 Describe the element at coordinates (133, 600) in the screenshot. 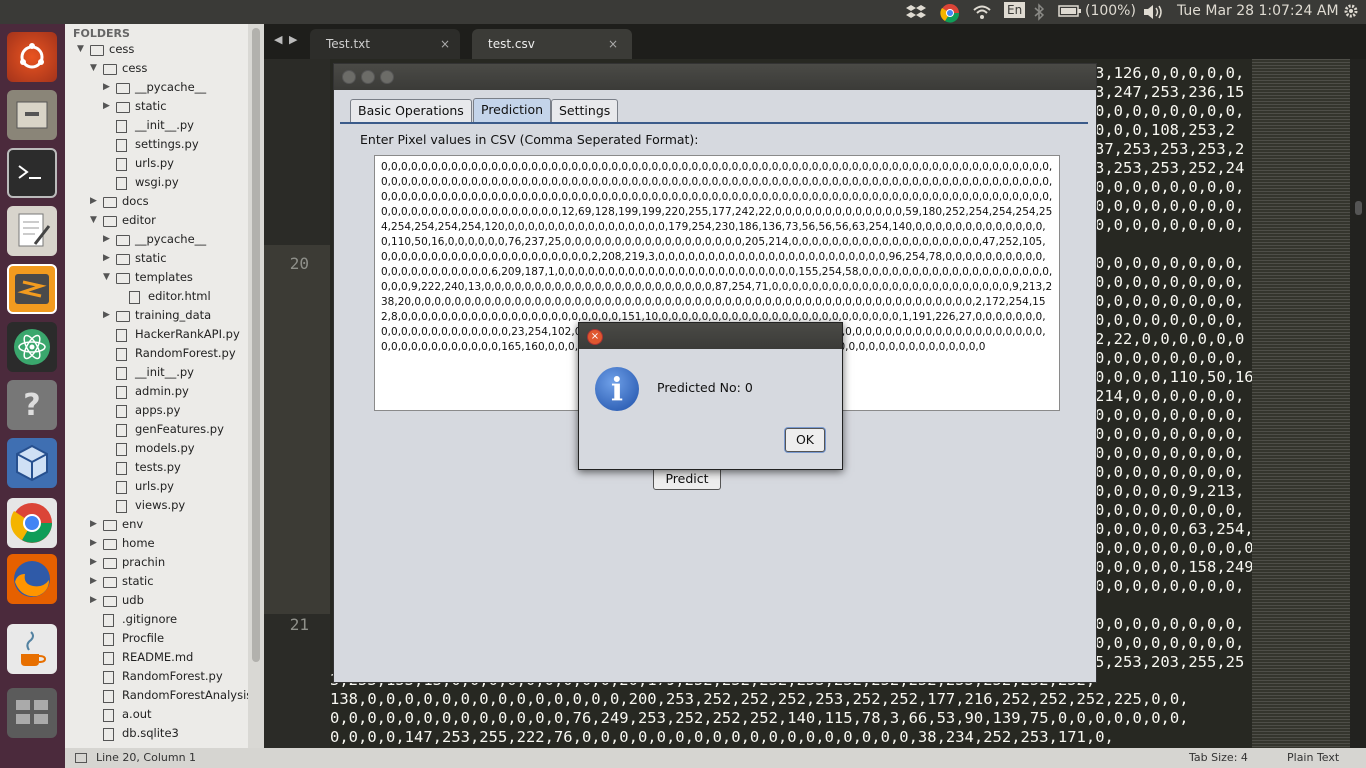

I see `tree-item-label: udb` at that location.